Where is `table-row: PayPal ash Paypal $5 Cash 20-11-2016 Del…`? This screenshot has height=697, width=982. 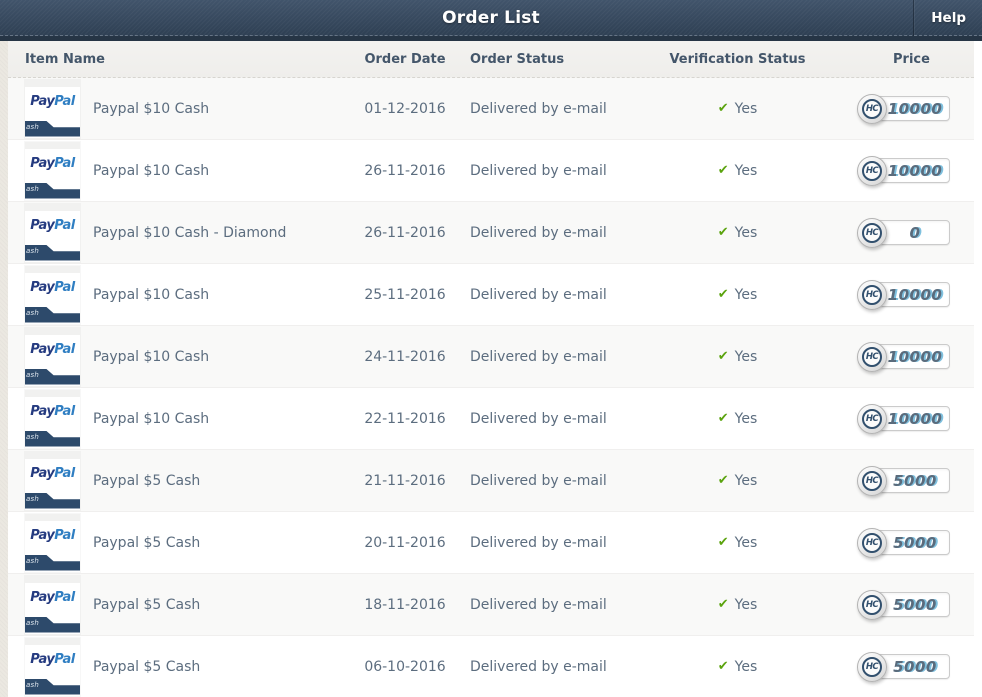
table-row: PayPal ash Paypal $5 Cash 20-11-2016 Del… is located at coordinates (491, 543).